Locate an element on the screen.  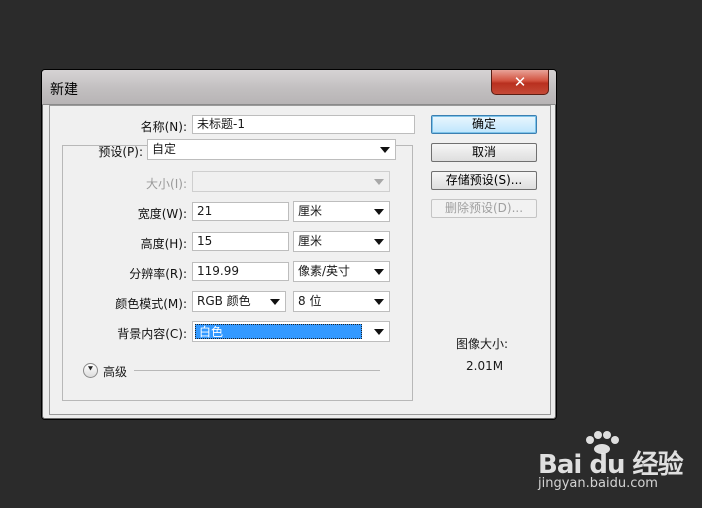
background-label: 背景内容(C): is located at coordinates (152, 334).